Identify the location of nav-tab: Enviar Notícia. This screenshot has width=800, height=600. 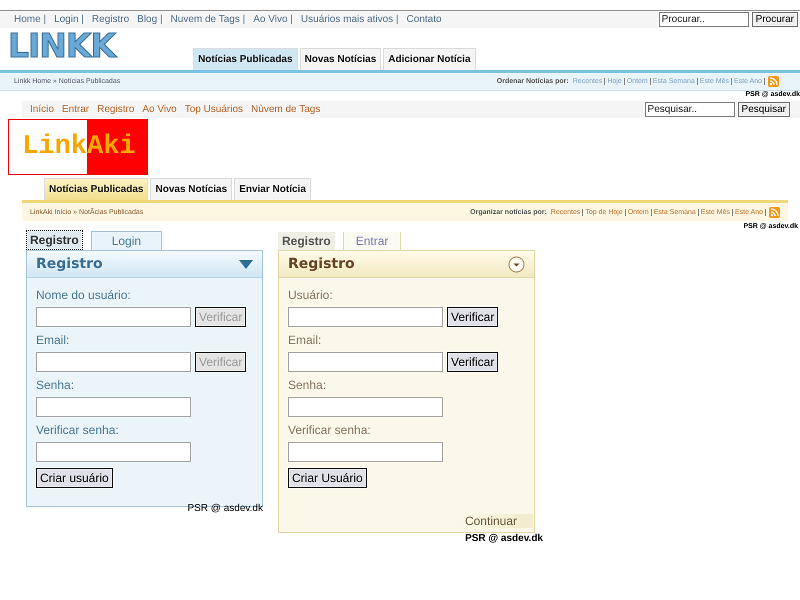
(272, 189).